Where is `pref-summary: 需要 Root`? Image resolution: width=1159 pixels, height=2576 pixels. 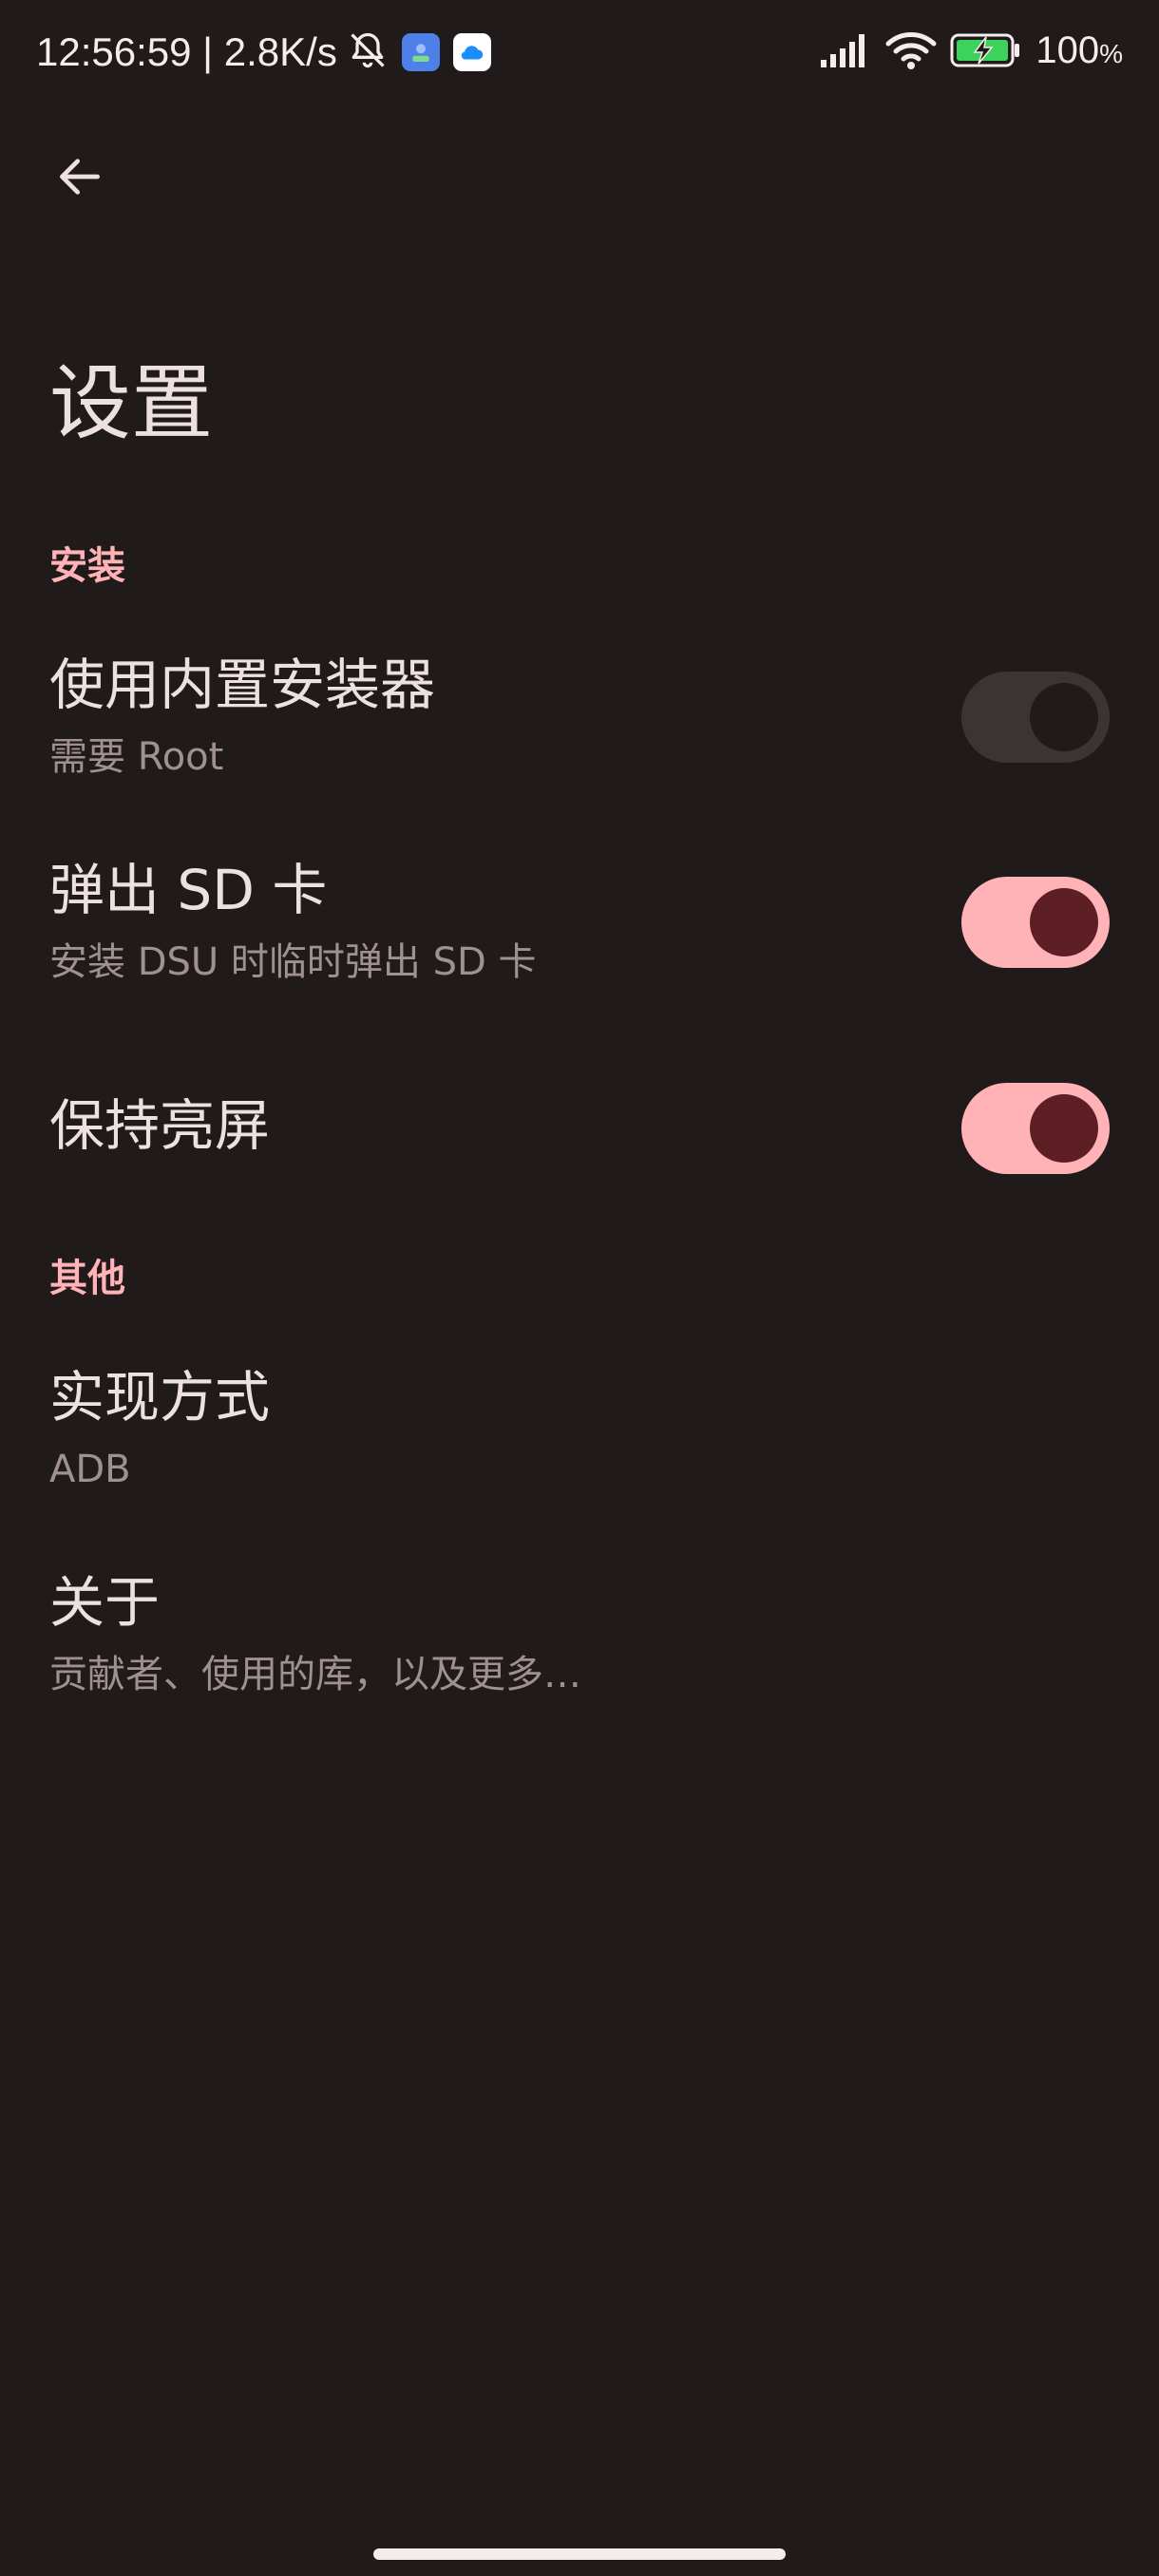
pref-summary: 需要 Root is located at coordinates (136, 757).